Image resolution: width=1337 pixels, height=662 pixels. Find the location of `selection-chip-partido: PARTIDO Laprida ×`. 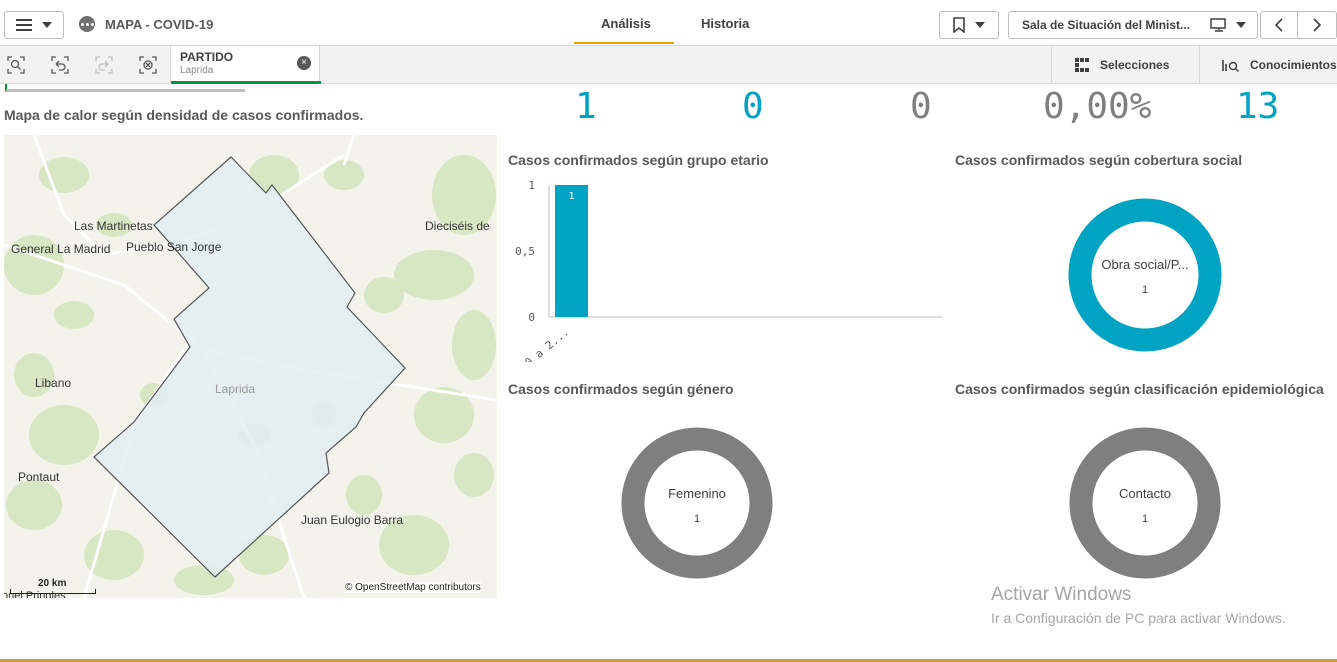

selection-chip-partido: PARTIDO Laprida × is located at coordinates (245, 65).